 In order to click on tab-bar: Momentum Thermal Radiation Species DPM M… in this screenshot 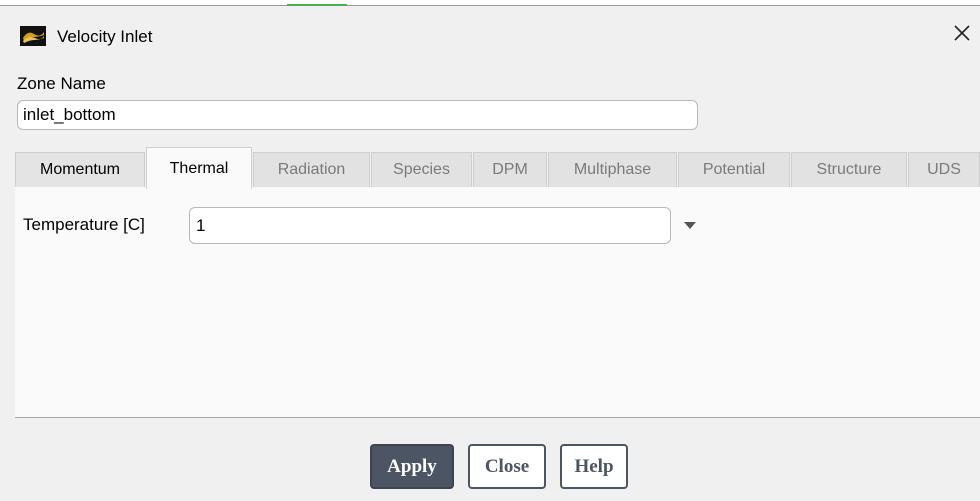, I will do `click(497, 168)`.